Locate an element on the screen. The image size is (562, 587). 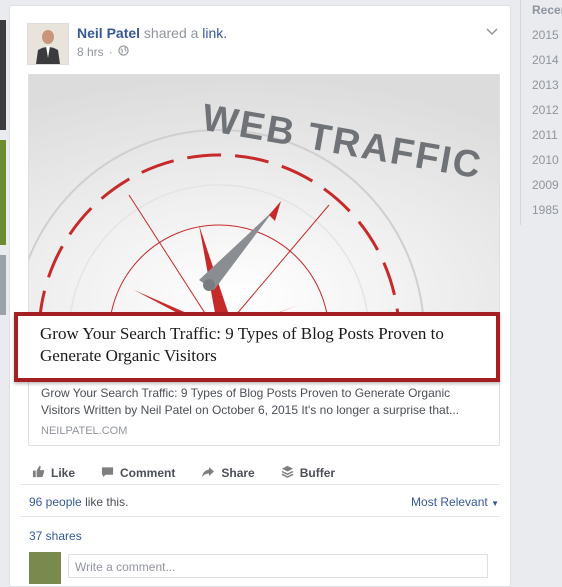
post-header: Neil Patel shared a link. is located at coordinates (152, 33).